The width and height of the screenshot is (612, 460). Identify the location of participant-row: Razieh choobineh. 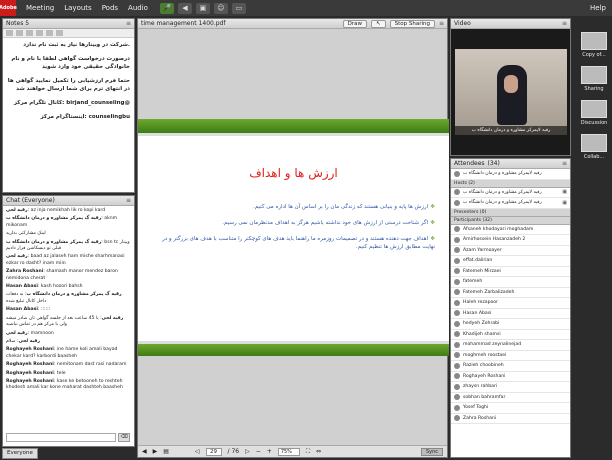
(510, 366).